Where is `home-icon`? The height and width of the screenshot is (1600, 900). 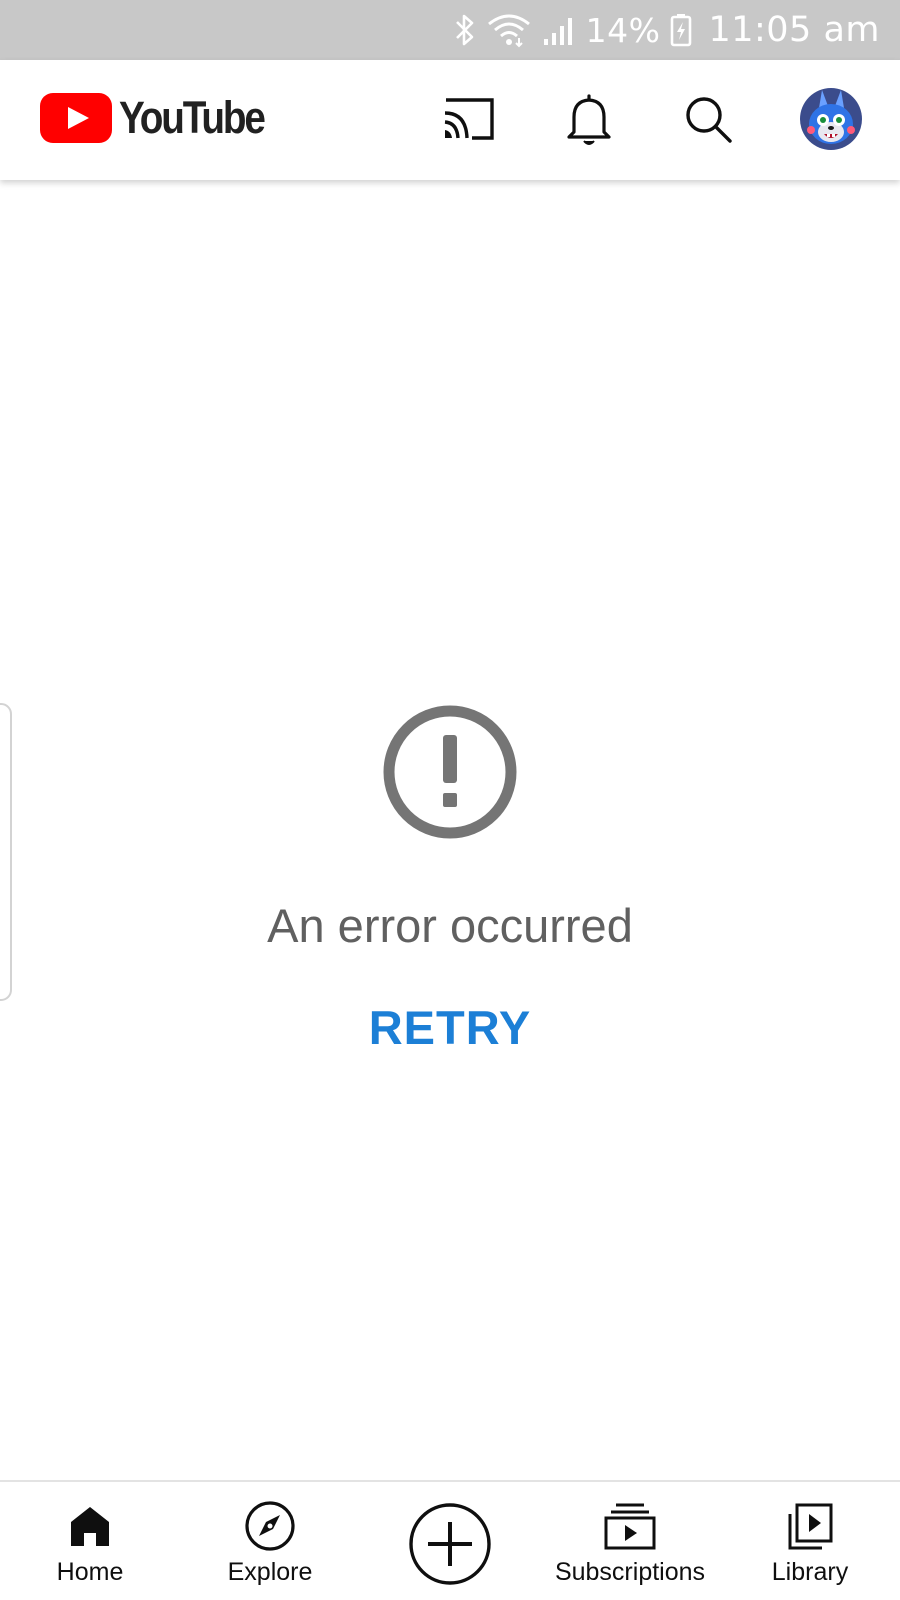 home-icon is located at coordinates (90, 1526).